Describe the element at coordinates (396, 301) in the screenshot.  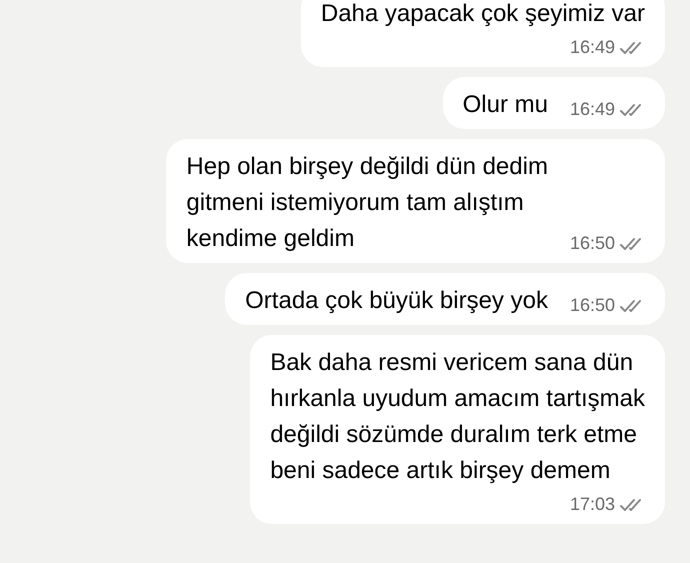
I see `message-text: Ortada çok büyük birşey yok` at that location.